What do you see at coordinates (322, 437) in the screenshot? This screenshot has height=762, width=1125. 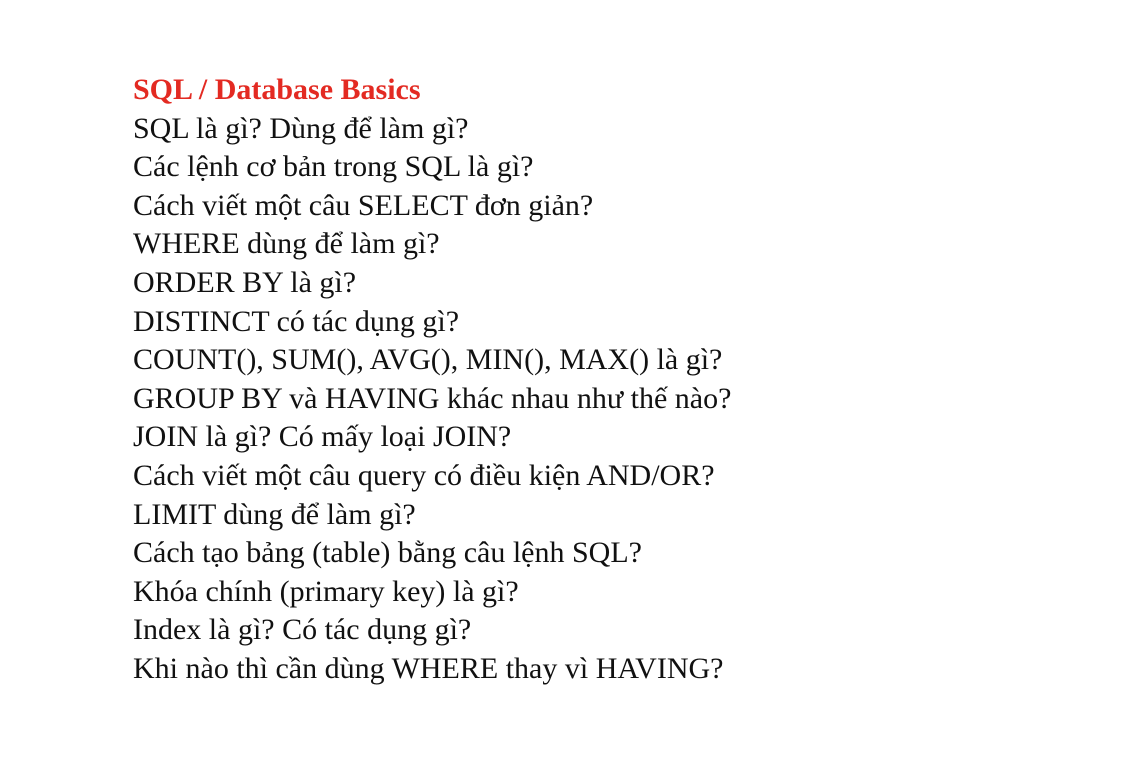 I see `question-item: JOIN là gì? Có mấy loại JOIN?` at bounding box center [322, 437].